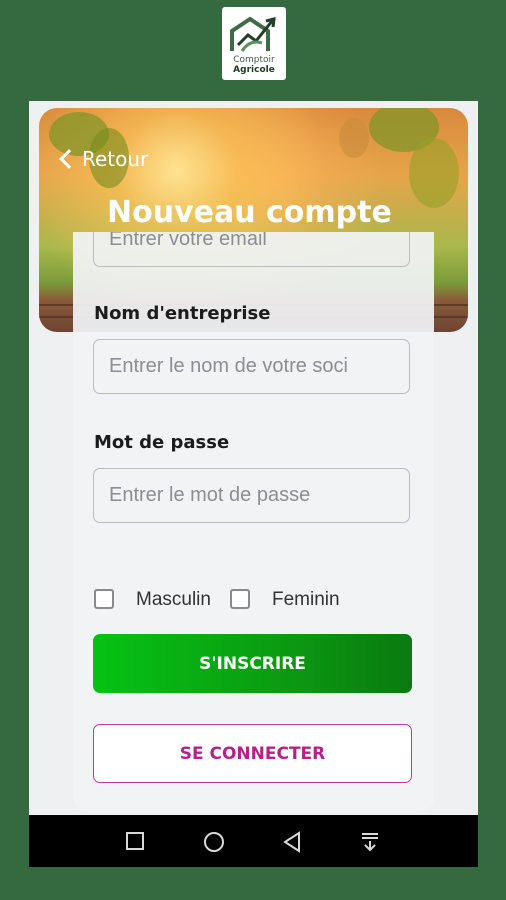 This screenshot has width=506, height=900. I want to click on email-field, so click(251, 249).